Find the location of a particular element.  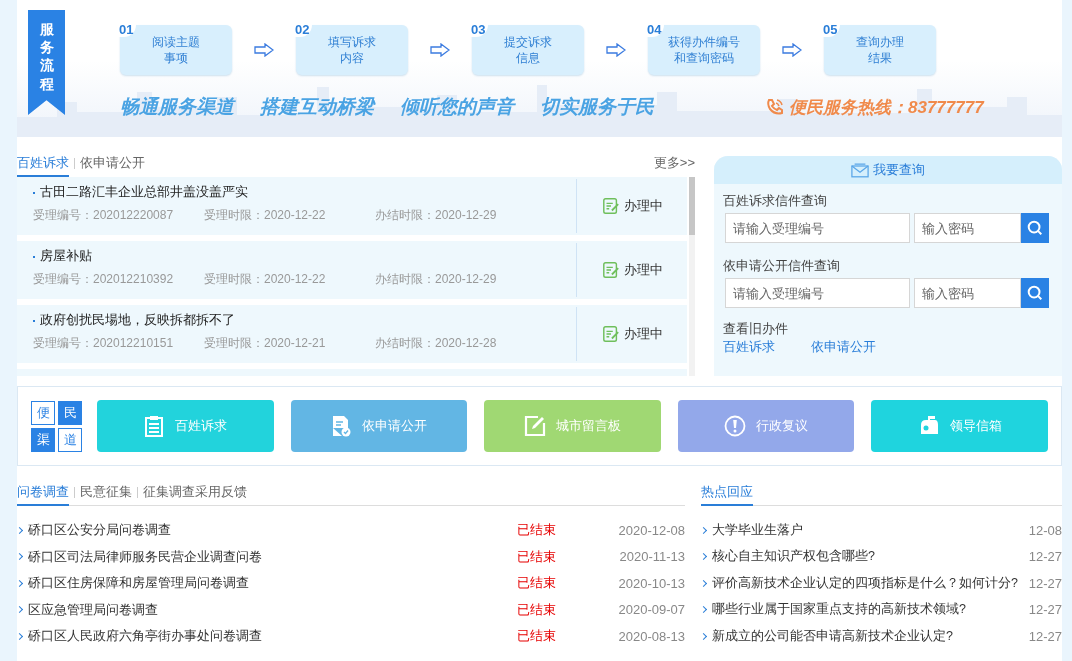

request-card: 政府创扰民場地，反映拆都拆不了 受理编号：202012210151 受理时限：2020-12-21 办结时限：2020-12-28 办理中 is located at coordinates (352, 334).